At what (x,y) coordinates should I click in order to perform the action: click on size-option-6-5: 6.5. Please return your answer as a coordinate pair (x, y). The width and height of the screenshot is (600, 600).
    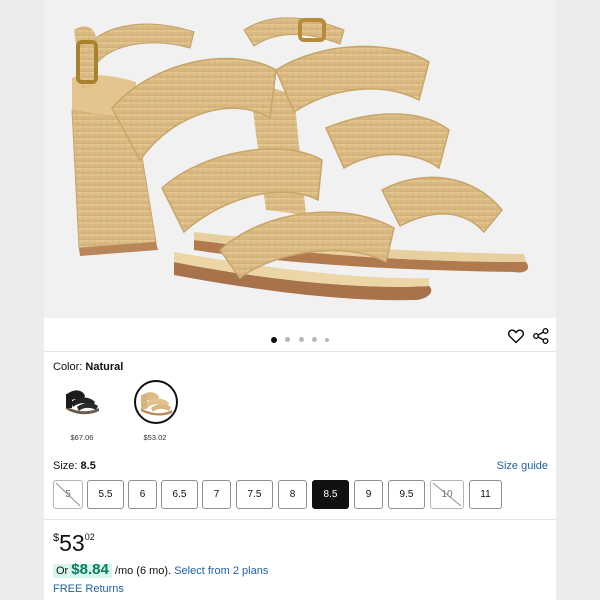
    Looking at the image, I should click on (179, 494).